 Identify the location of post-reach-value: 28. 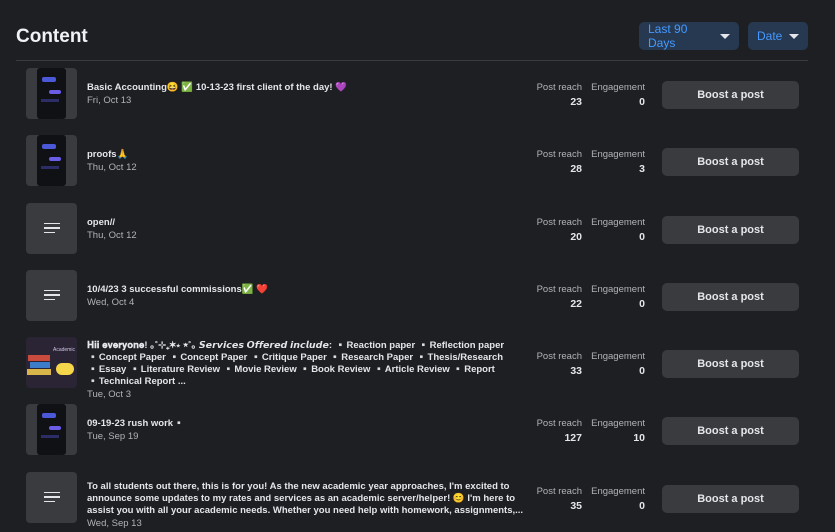
(576, 169).